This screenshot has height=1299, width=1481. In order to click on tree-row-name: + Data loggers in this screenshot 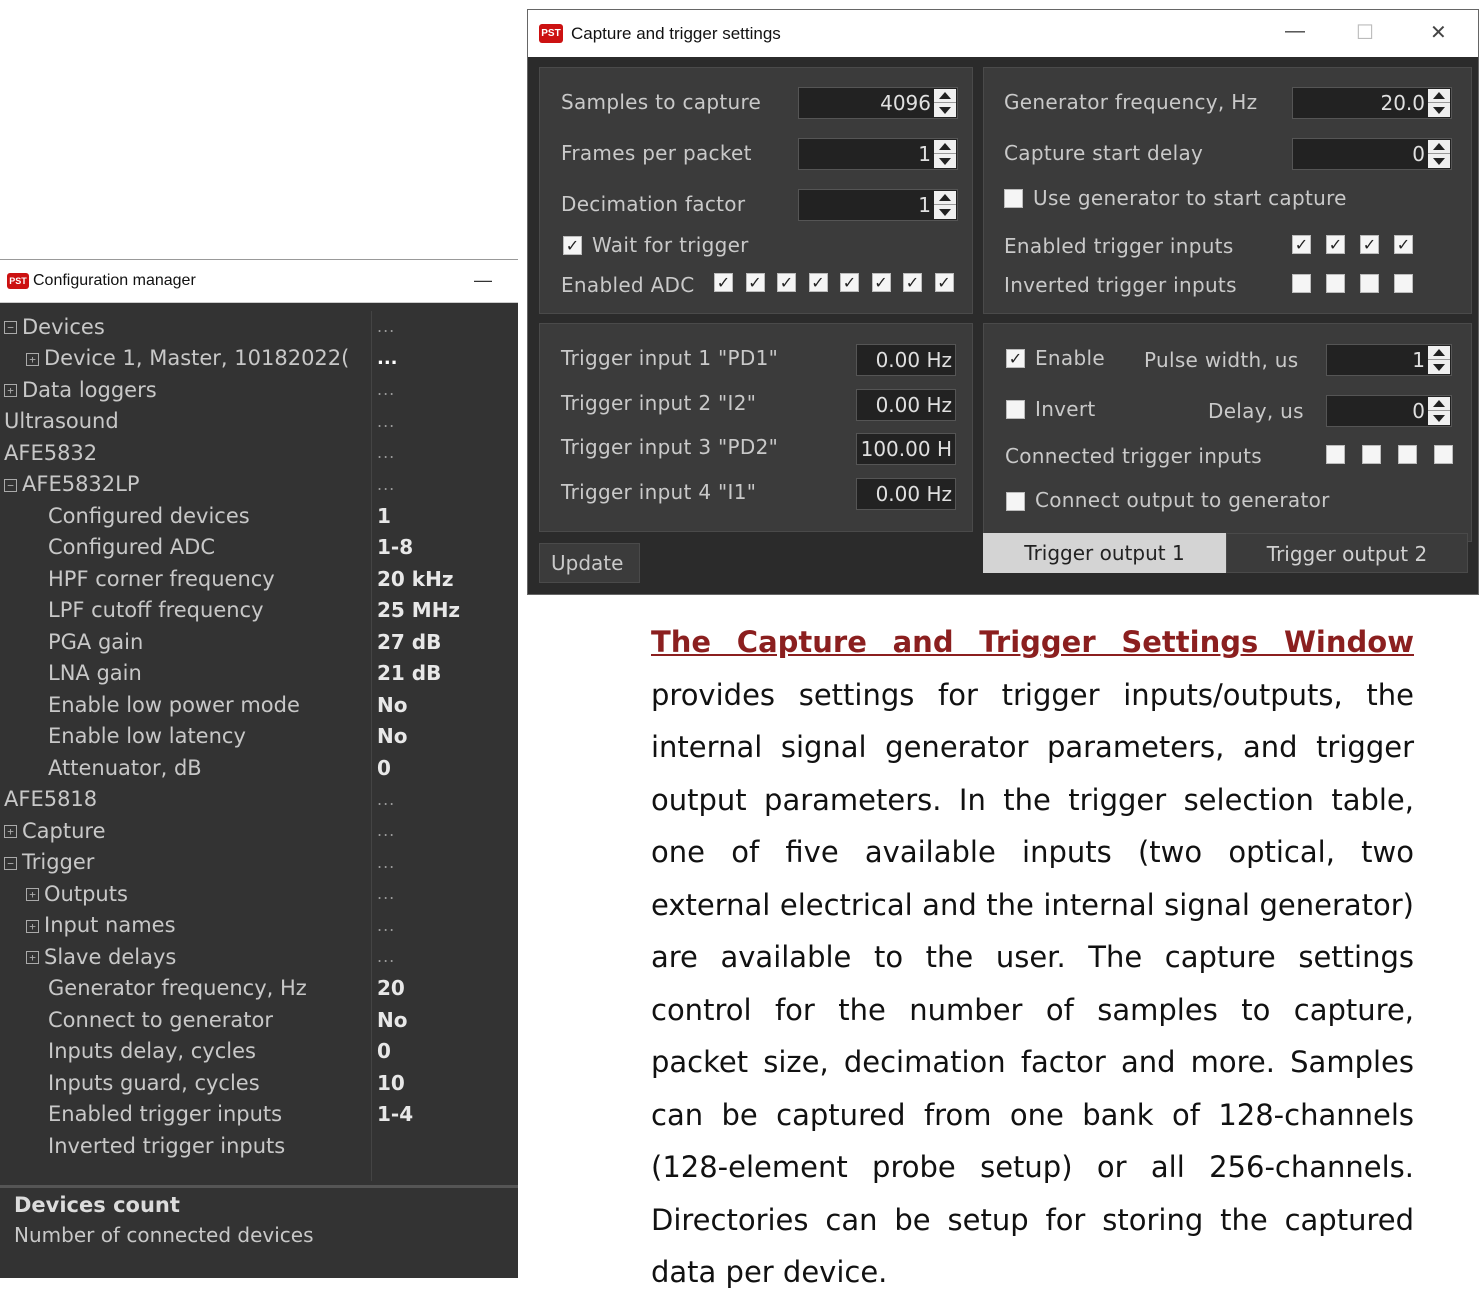, I will do `click(187, 390)`.